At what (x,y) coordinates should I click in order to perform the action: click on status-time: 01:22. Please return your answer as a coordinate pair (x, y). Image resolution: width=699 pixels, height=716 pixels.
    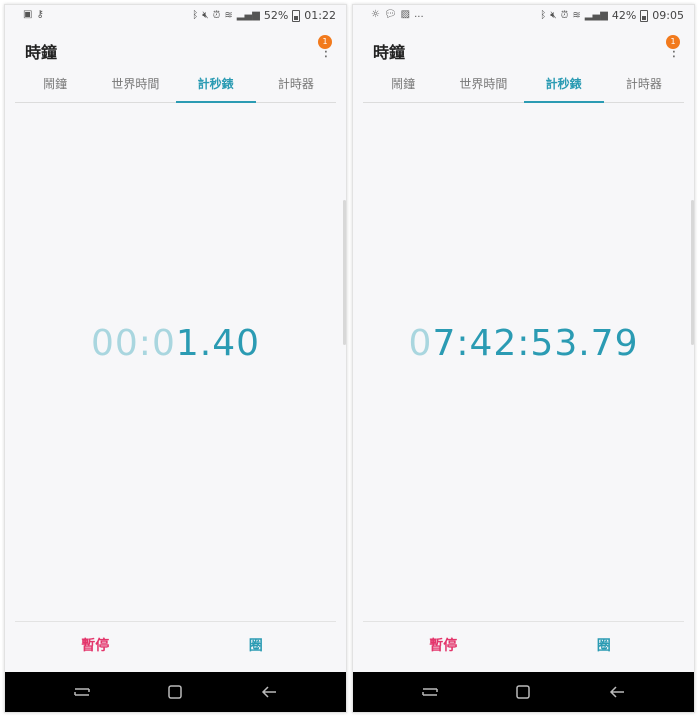
    Looking at the image, I should click on (320, 15).